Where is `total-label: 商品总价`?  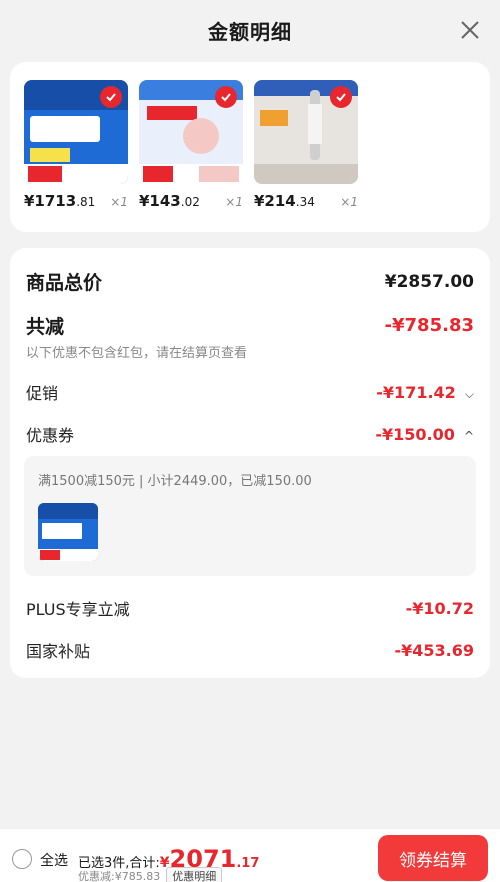 total-label: 商品总价 is located at coordinates (64, 283).